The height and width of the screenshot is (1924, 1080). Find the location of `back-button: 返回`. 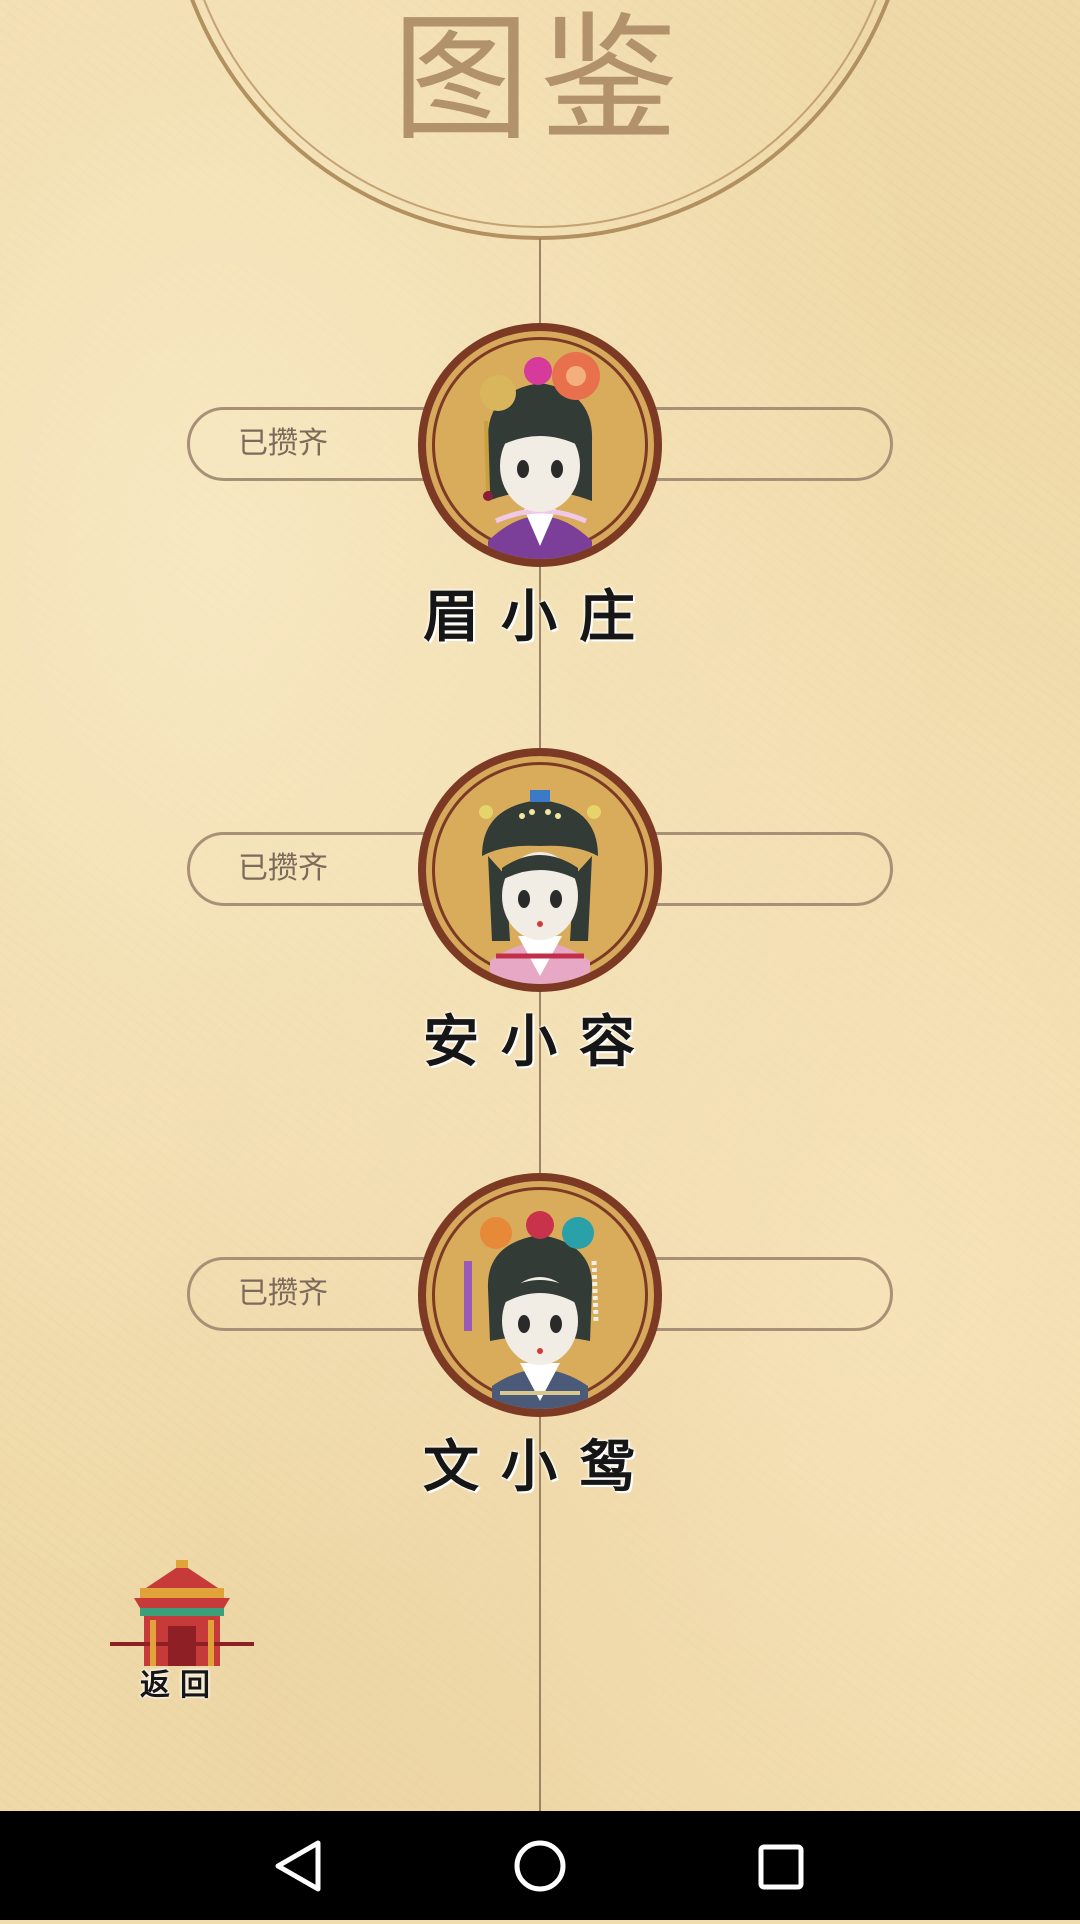

back-button: 返回 is located at coordinates (182, 1631).